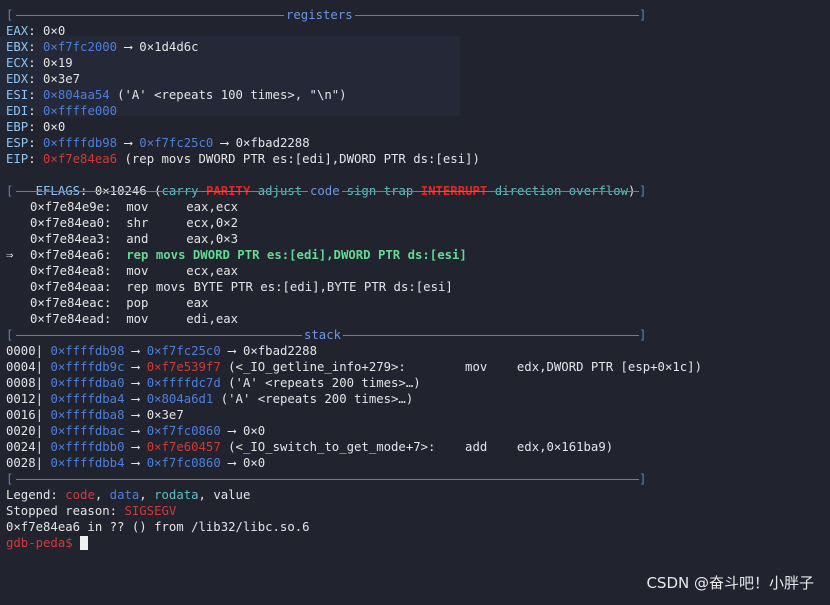 Image resolution: width=830 pixels, height=605 pixels. What do you see at coordinates (71, 255) in the screenshot?
I see `instruction-address: 0×f7e84ea6:` at bounding box center [71, 255].